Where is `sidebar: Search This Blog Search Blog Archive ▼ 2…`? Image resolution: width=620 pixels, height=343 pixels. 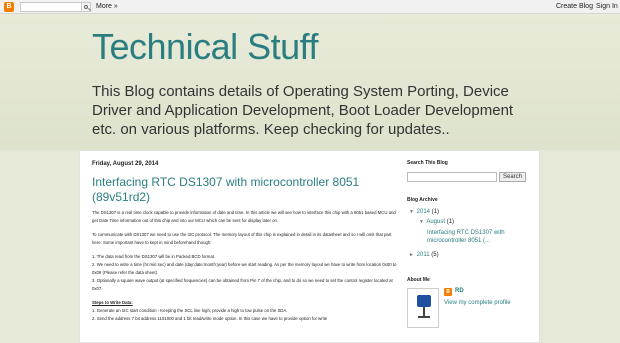
sidebar: Search This Blog Search Blog Archive ▼ 2… is located at coordinates (472, 244).